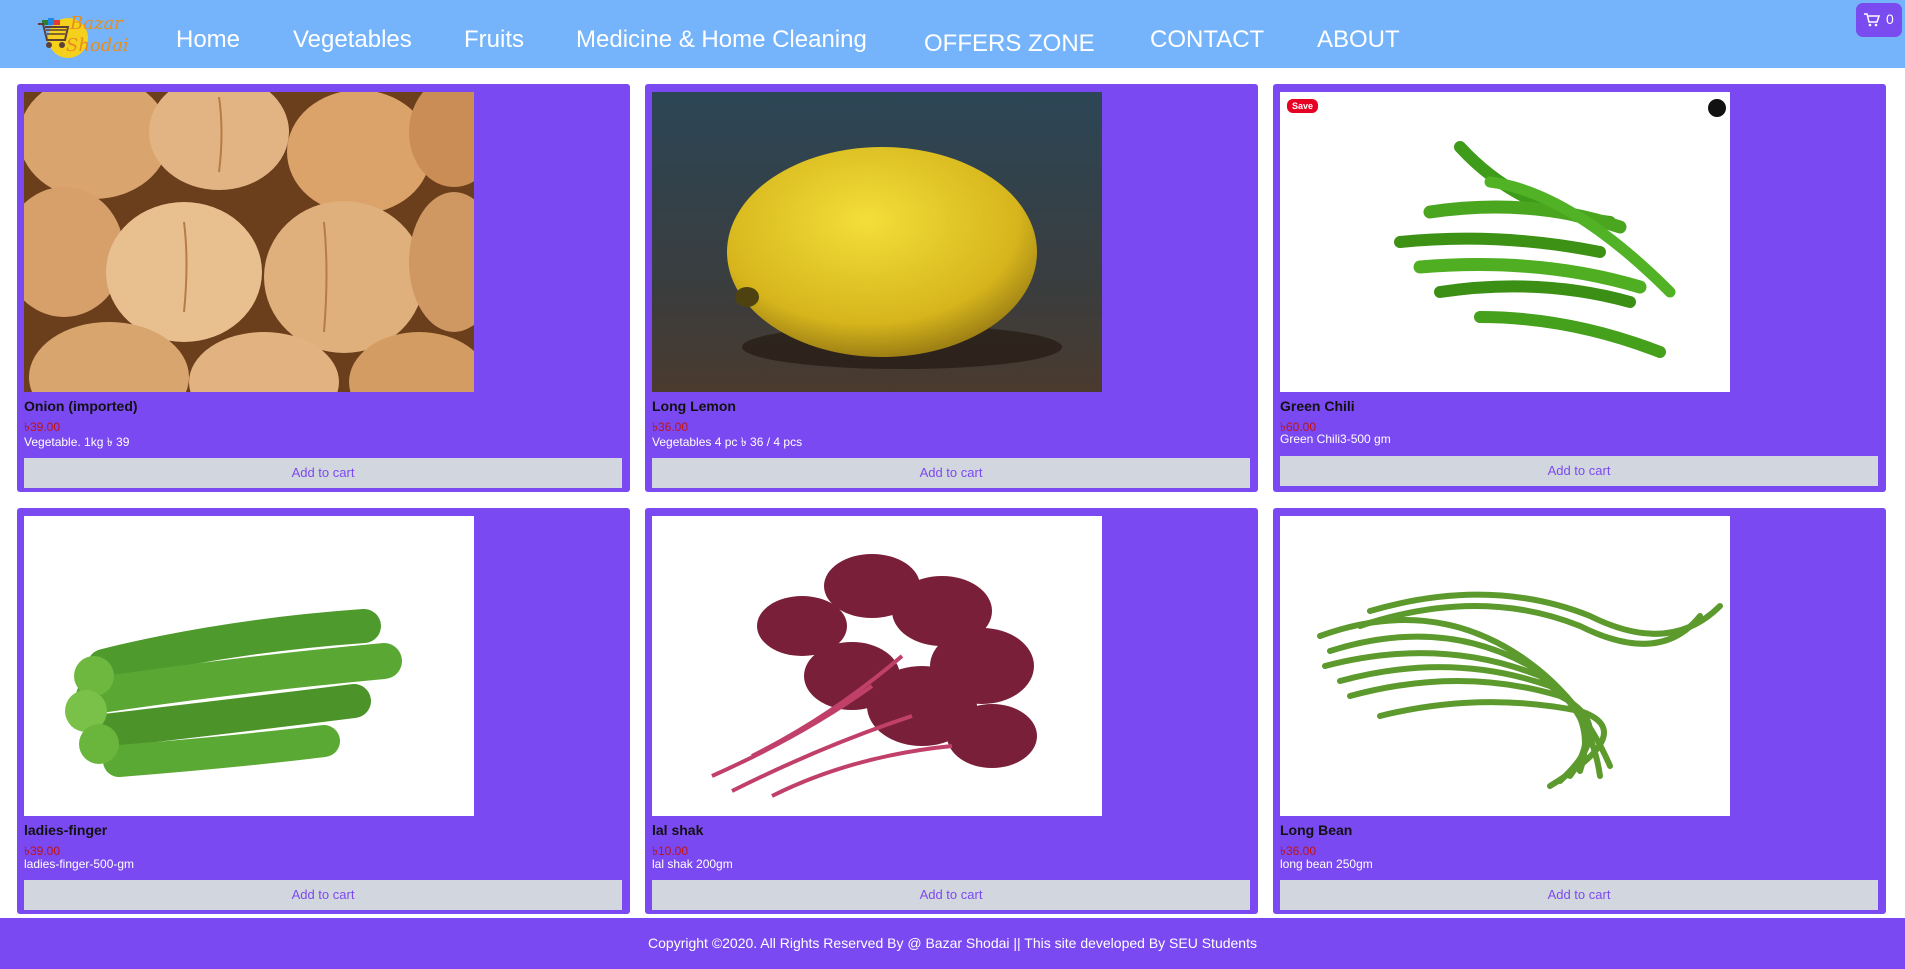 Image resolution: width=1905 pixels, height=969 pixels. Describe the element at coordinates (1326, 864) in the screenshot. I see `product-description: long bean 250gm` at that location.